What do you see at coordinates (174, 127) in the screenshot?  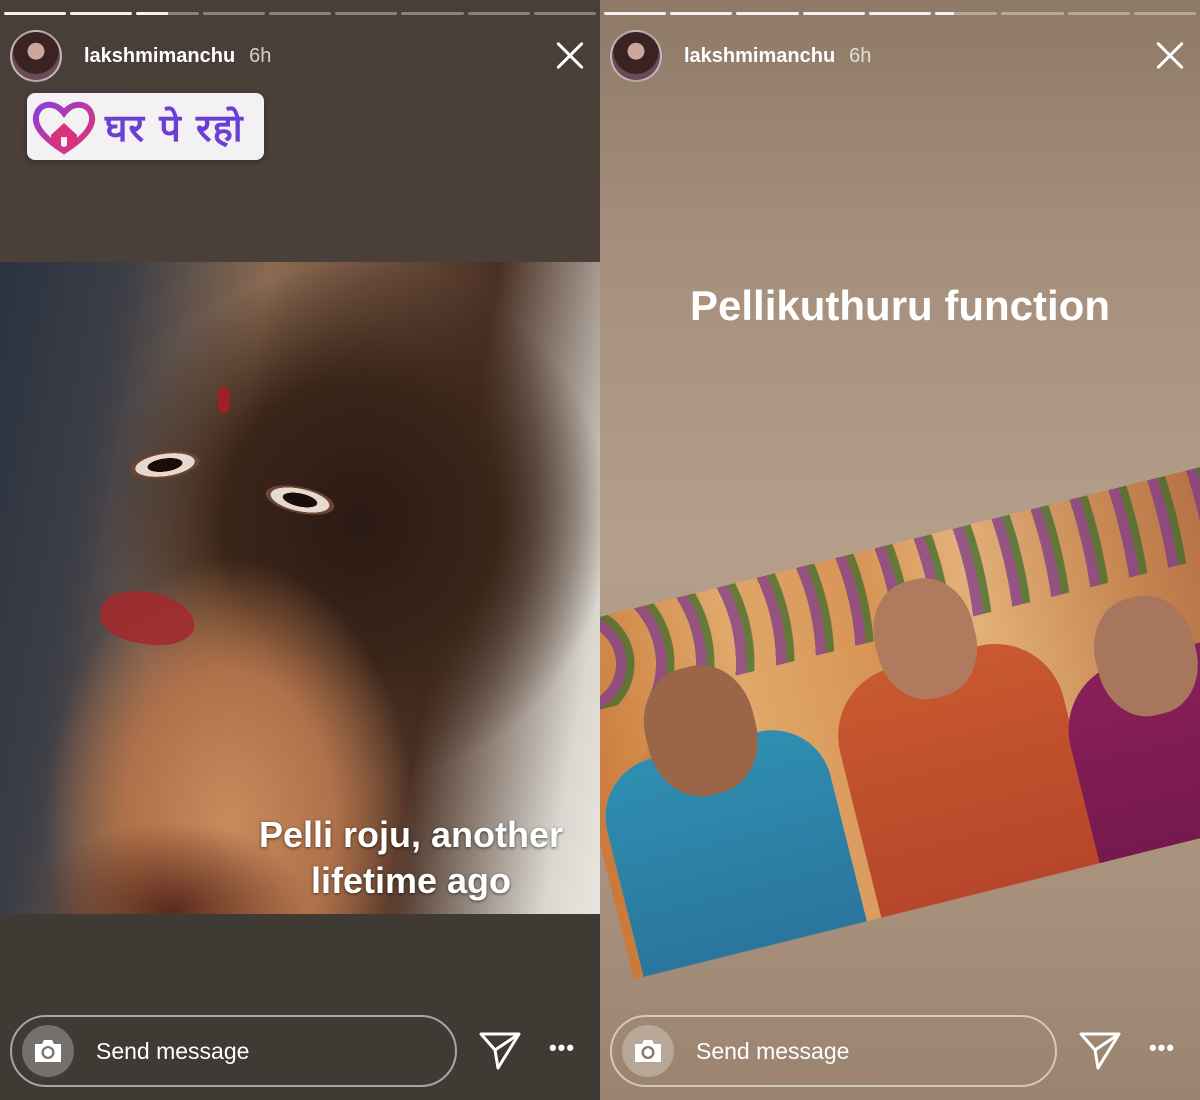 I see `sticker-text: घर पे रहो` at bounding box center [174, 127].